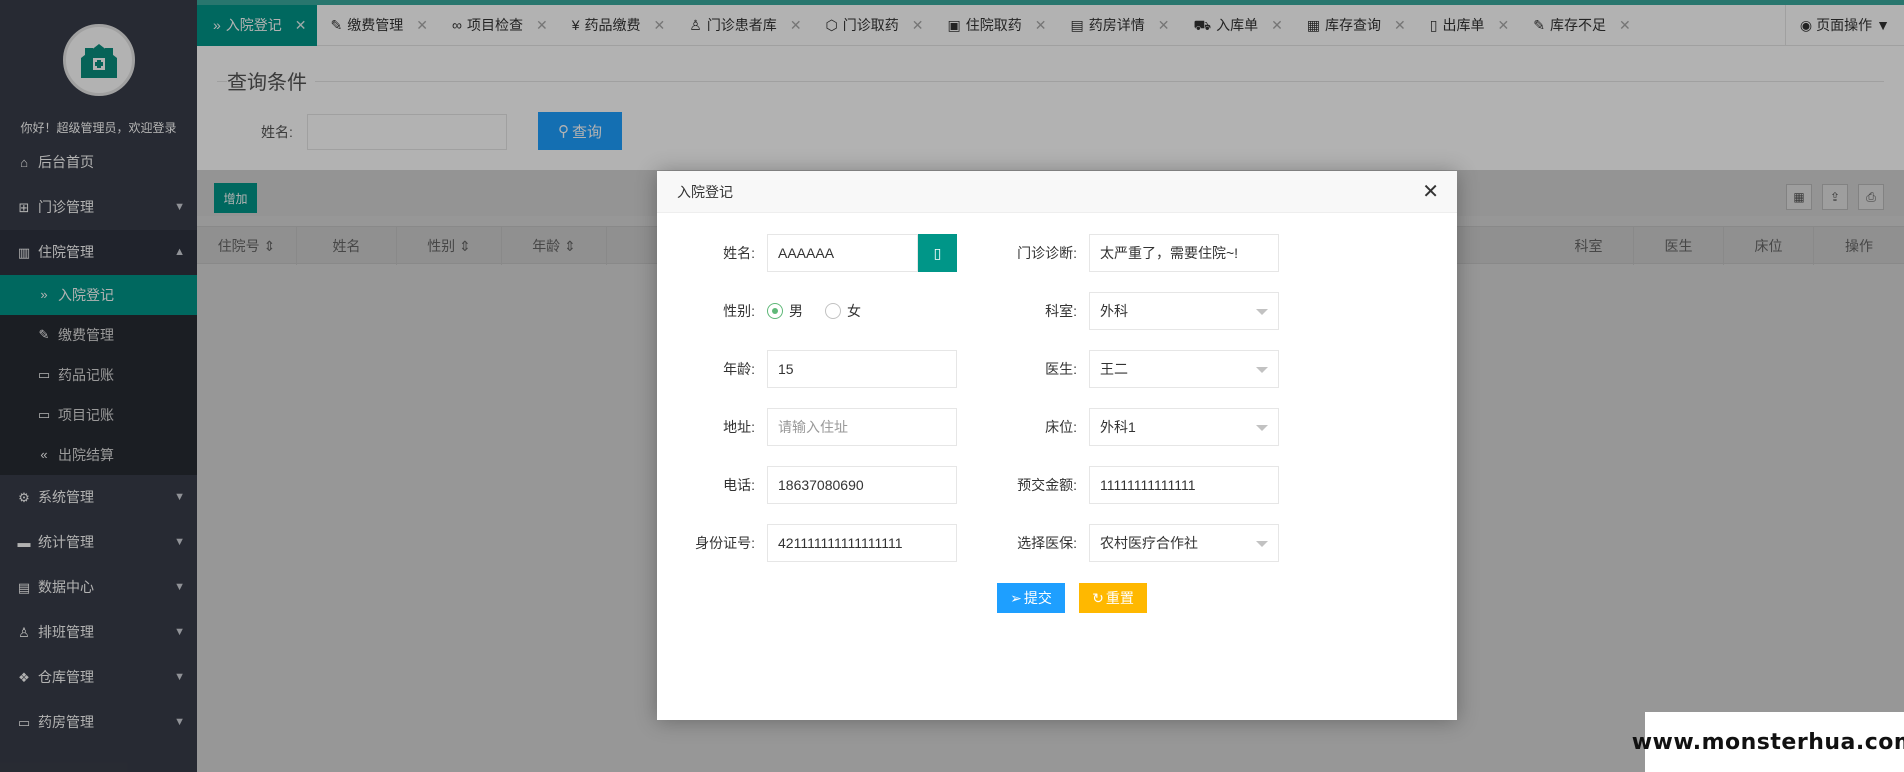 The image size is (1904, 772). I want to click on row-deposit: 预交金额: 11111111111111, so click(1129, 485).